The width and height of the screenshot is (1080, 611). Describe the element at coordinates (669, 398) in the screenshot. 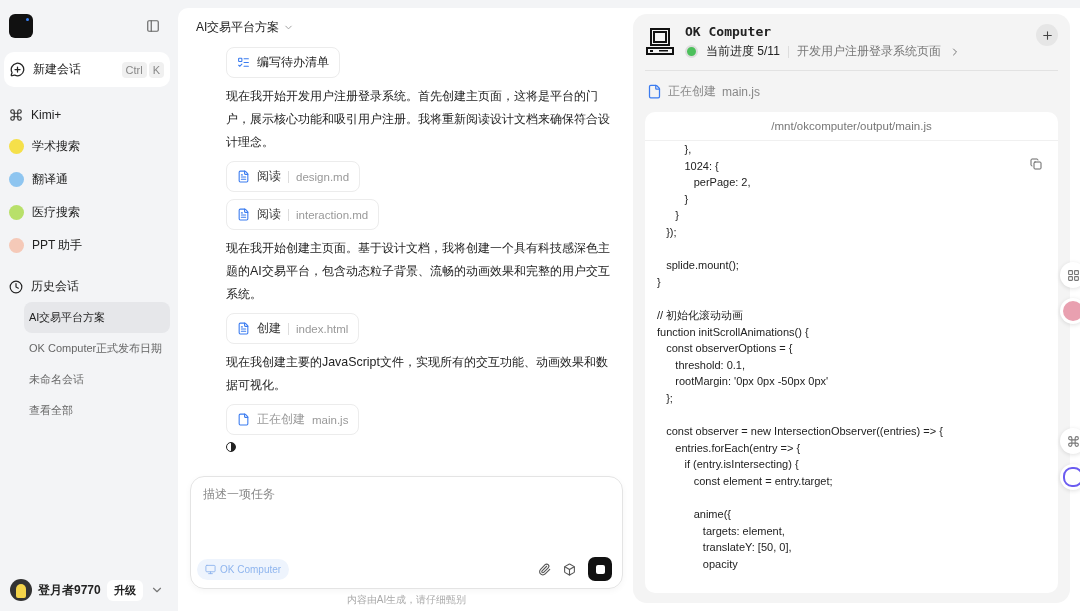

I see `code-line: };` at that location.